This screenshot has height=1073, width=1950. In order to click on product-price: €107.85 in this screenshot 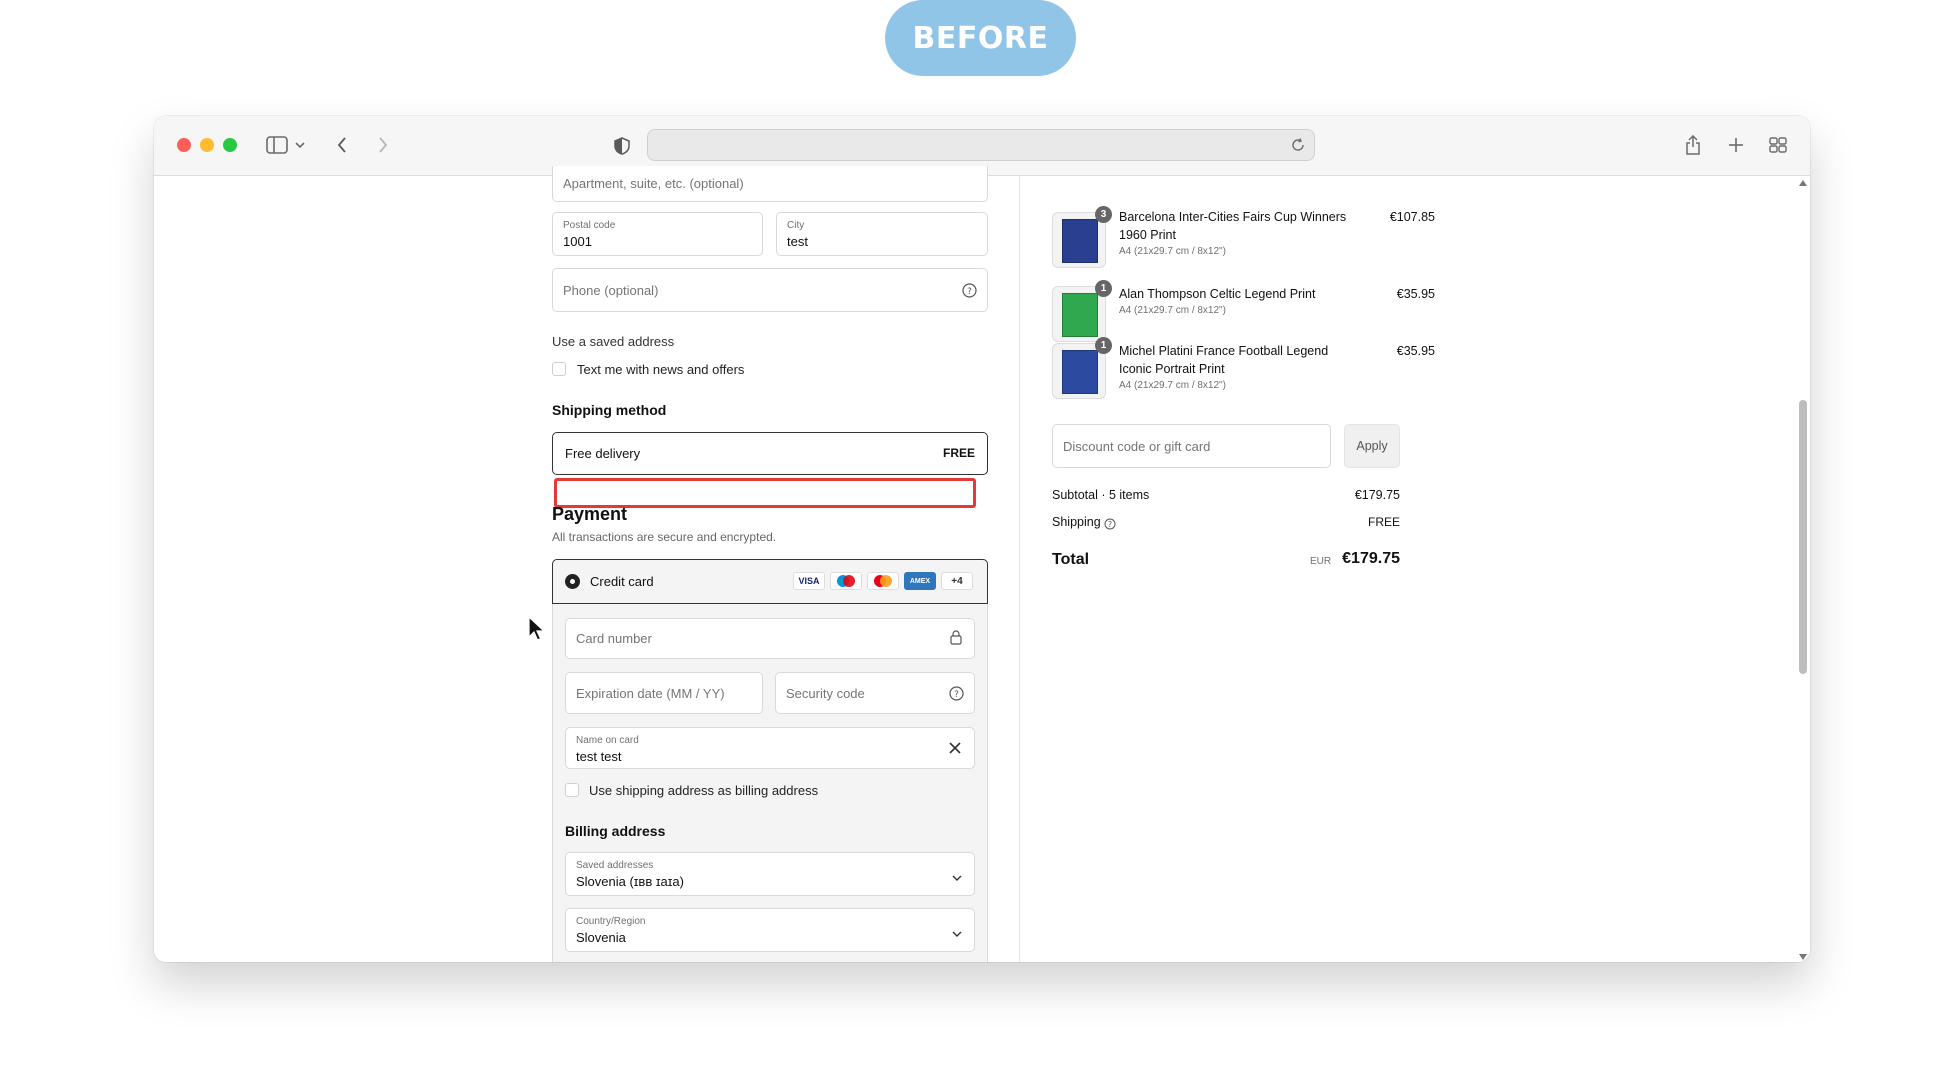, I will do `click(1412, 217)`.